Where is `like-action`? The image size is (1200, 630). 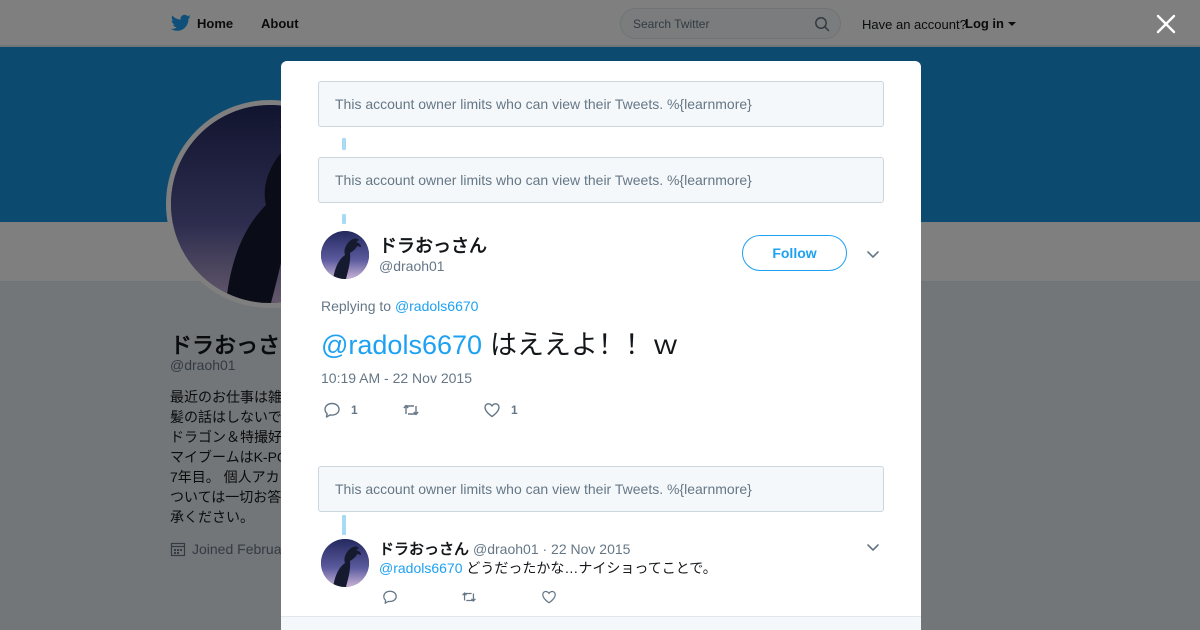
like-action is located at coordinates (549, 597).